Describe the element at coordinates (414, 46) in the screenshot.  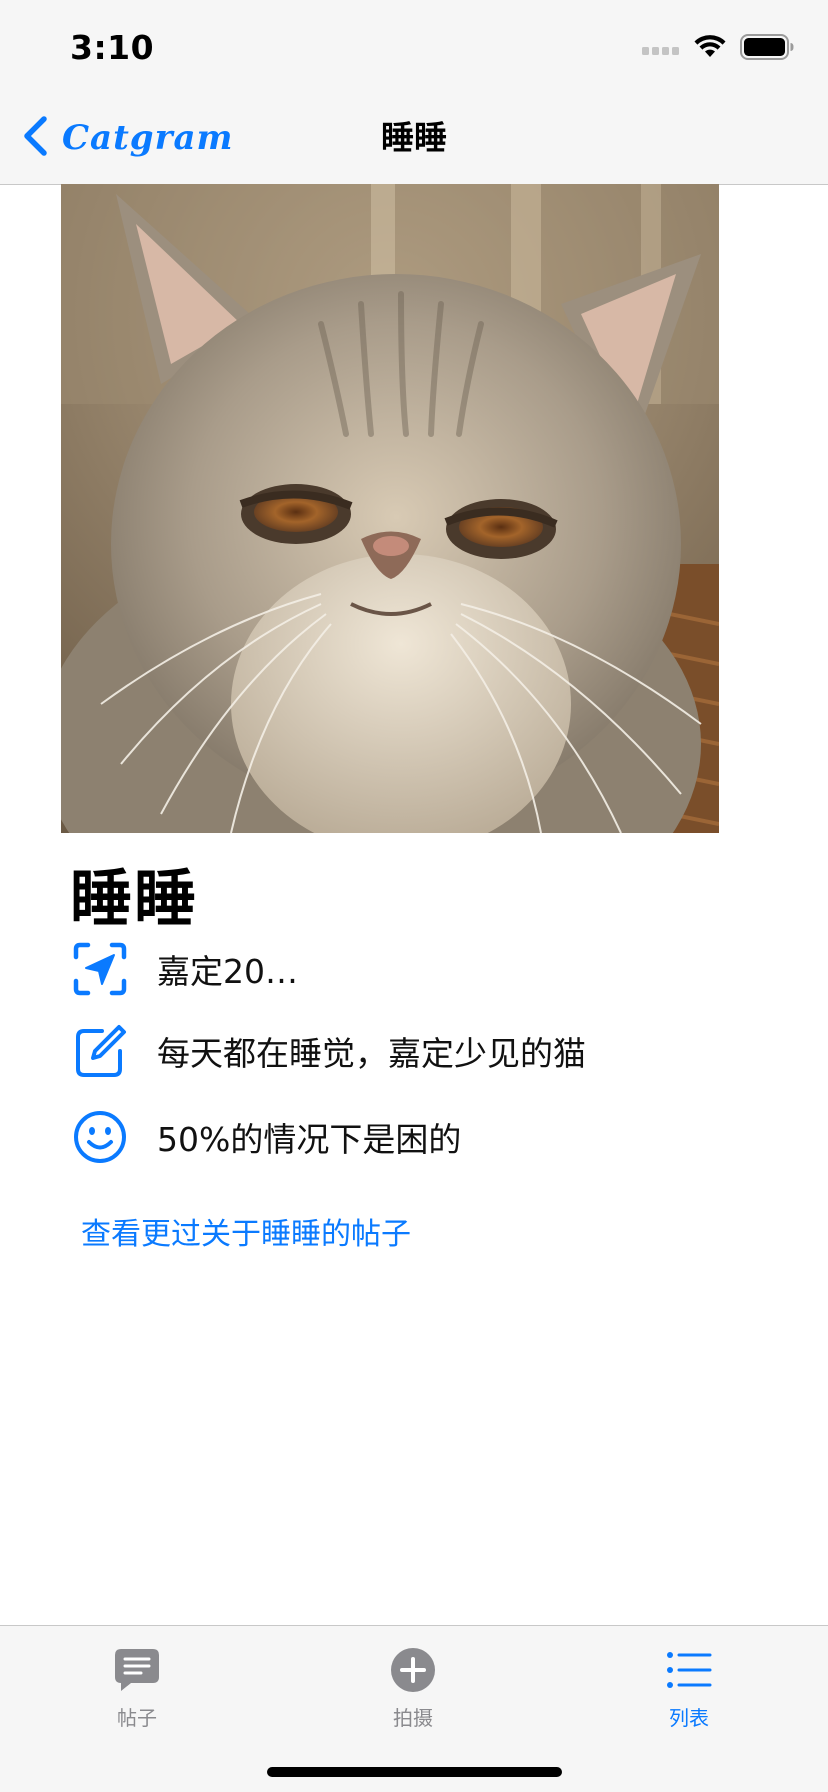
I see `status-bar: 3:10` at that location.